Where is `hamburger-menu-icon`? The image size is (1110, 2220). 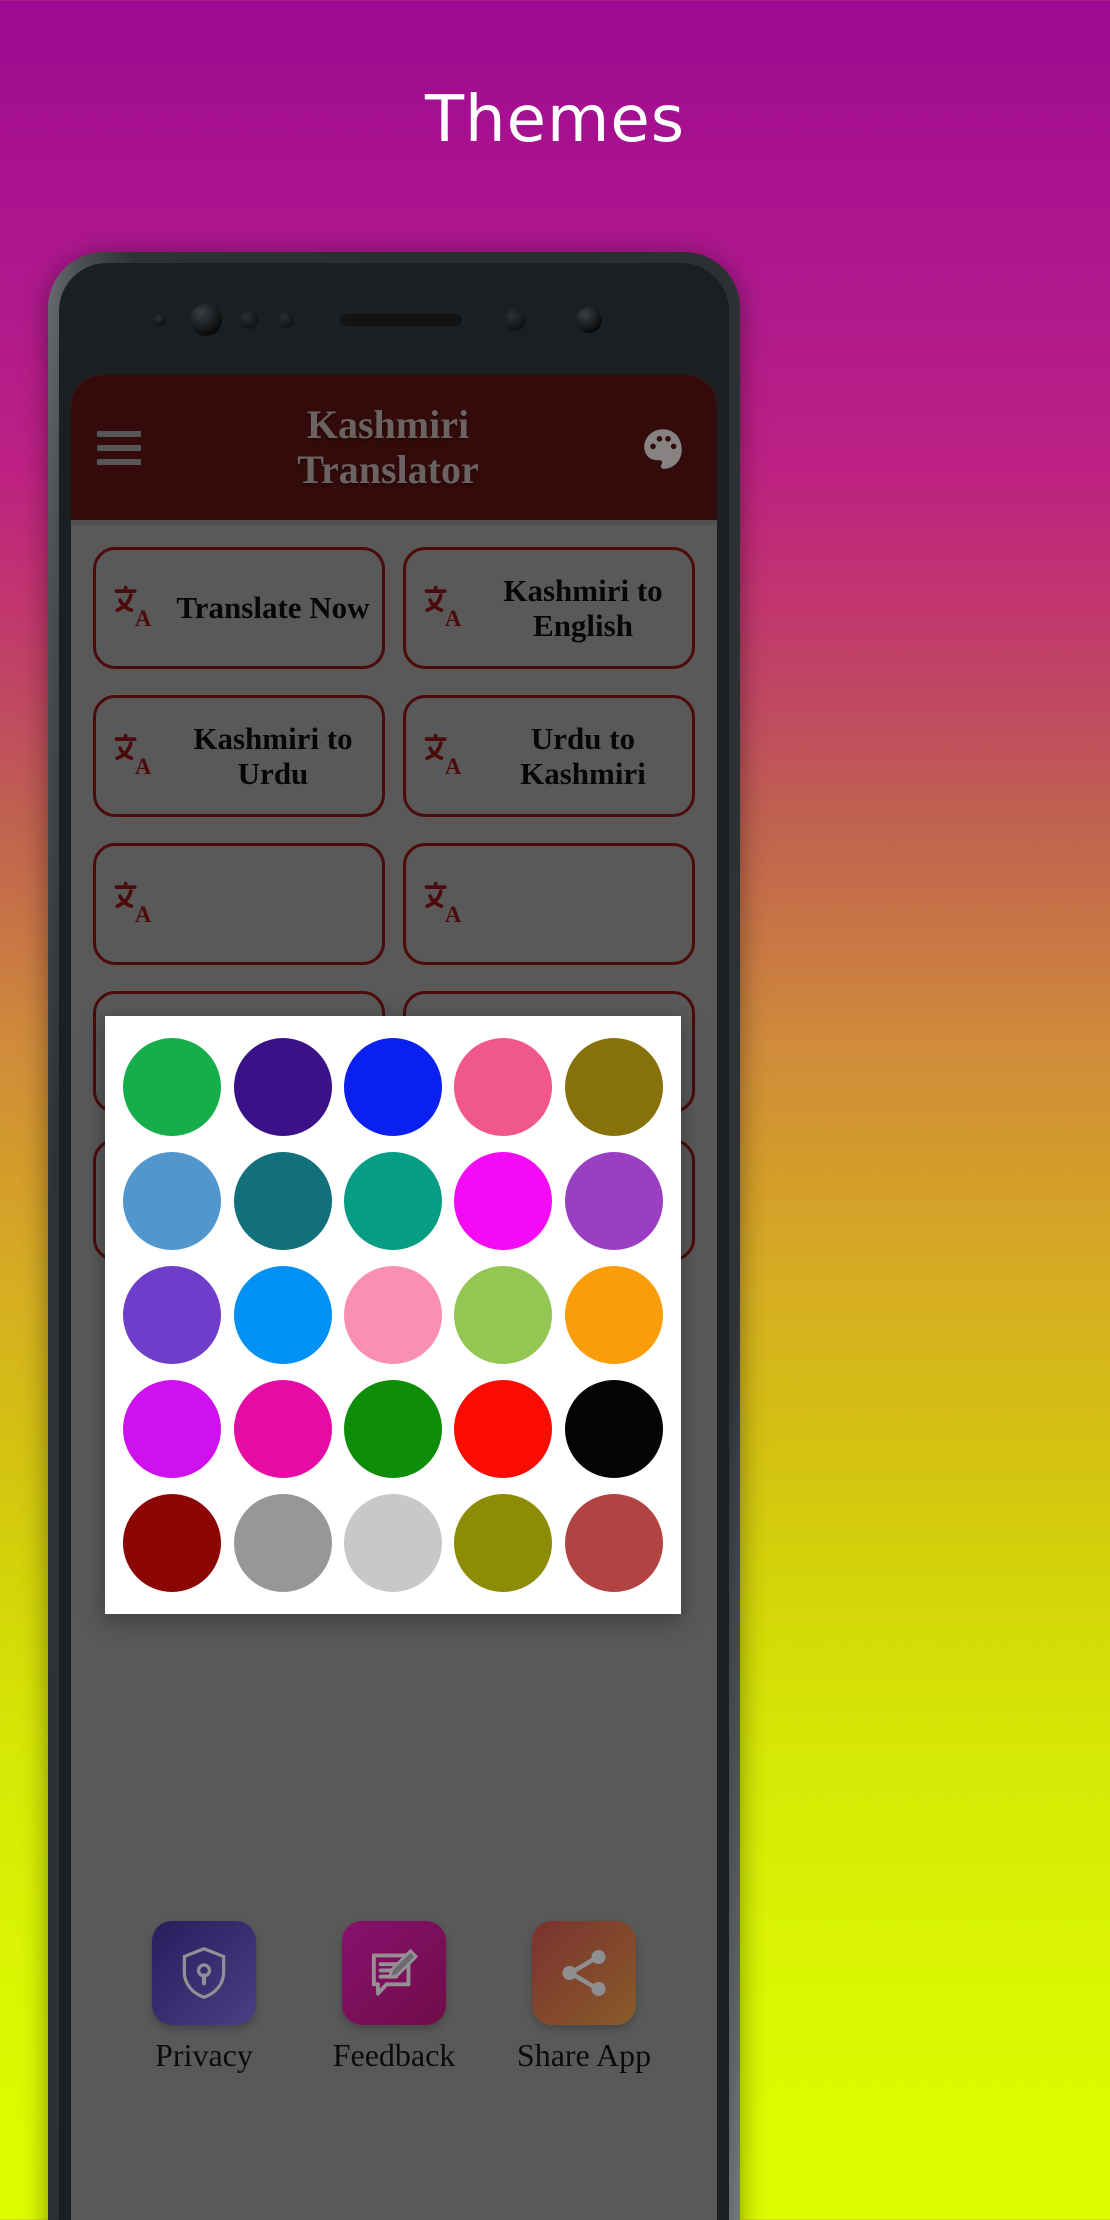
hamburger-menu-icon is located at coordinates (119, 447).